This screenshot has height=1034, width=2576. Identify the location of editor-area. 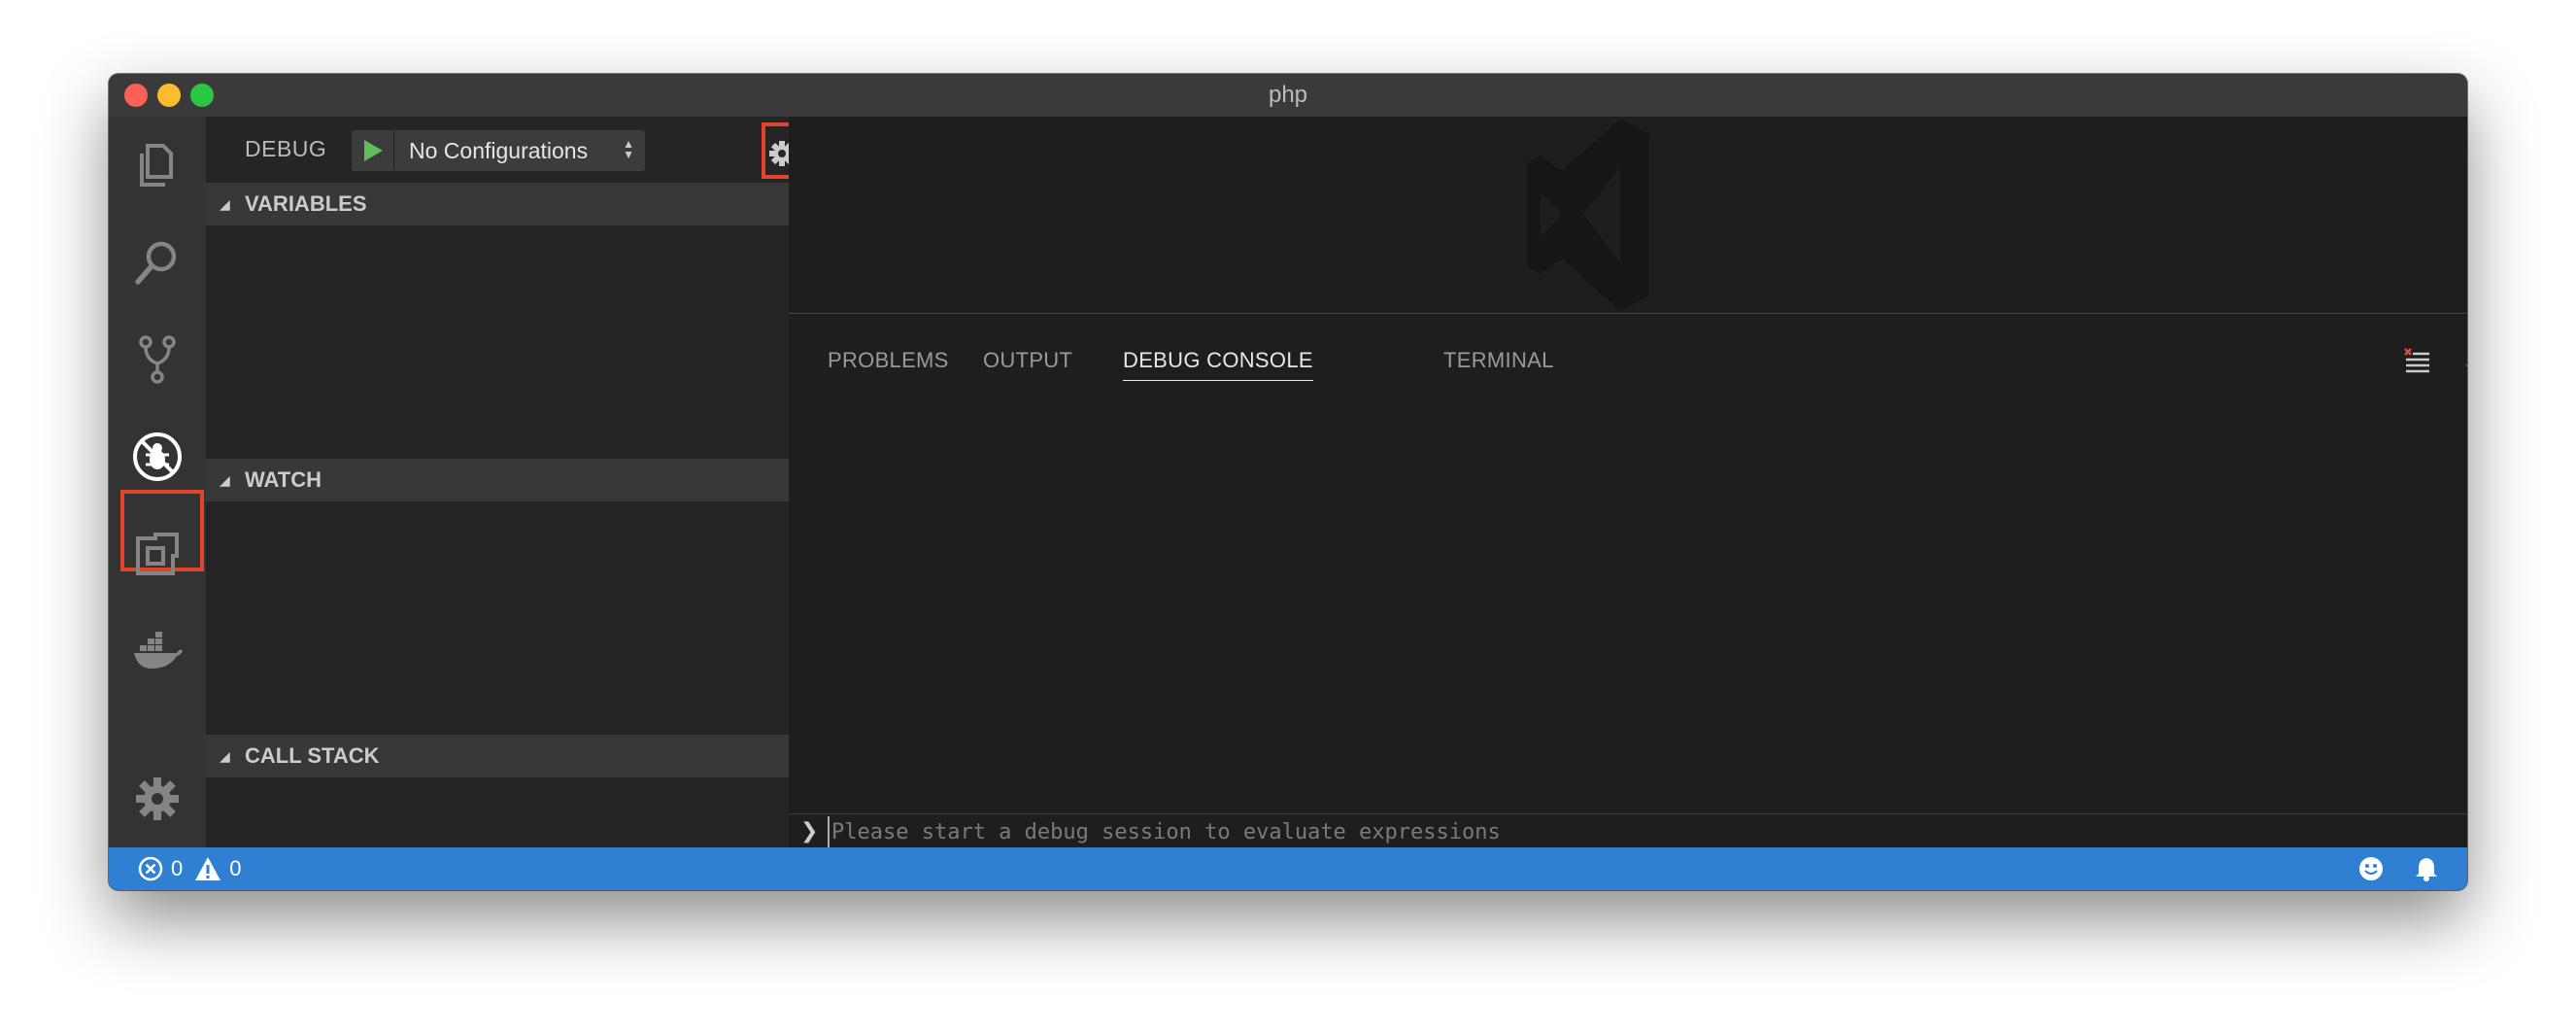
(1628, 215).